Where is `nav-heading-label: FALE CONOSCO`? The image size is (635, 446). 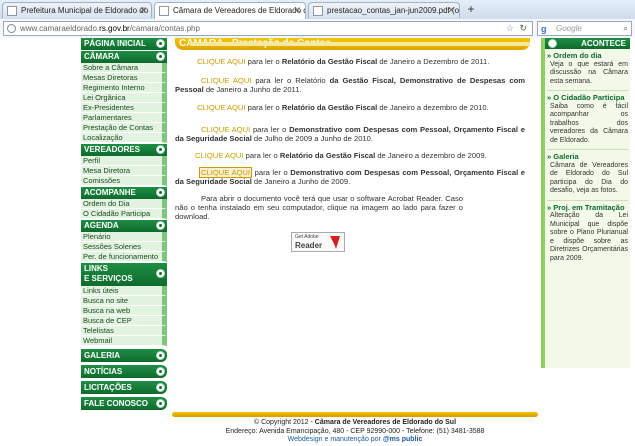
nav-heading-label: FALE CONOSCO is located at coordinates (116, 403).